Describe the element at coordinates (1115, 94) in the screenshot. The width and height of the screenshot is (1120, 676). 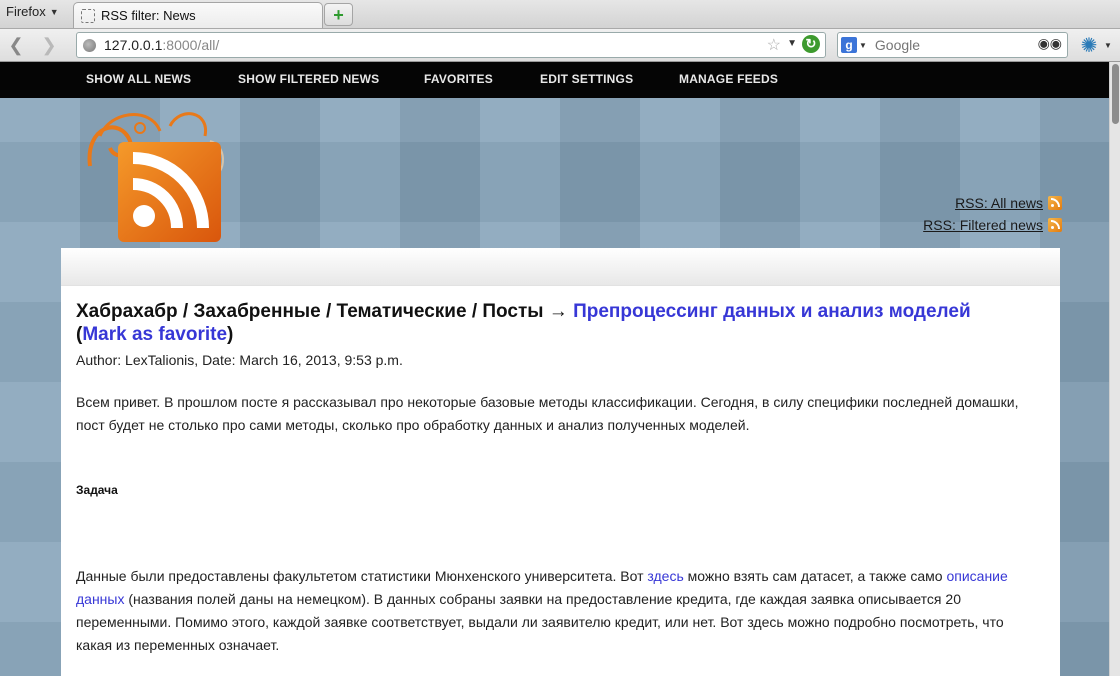
I see `scrollbar-thumb` at that location.